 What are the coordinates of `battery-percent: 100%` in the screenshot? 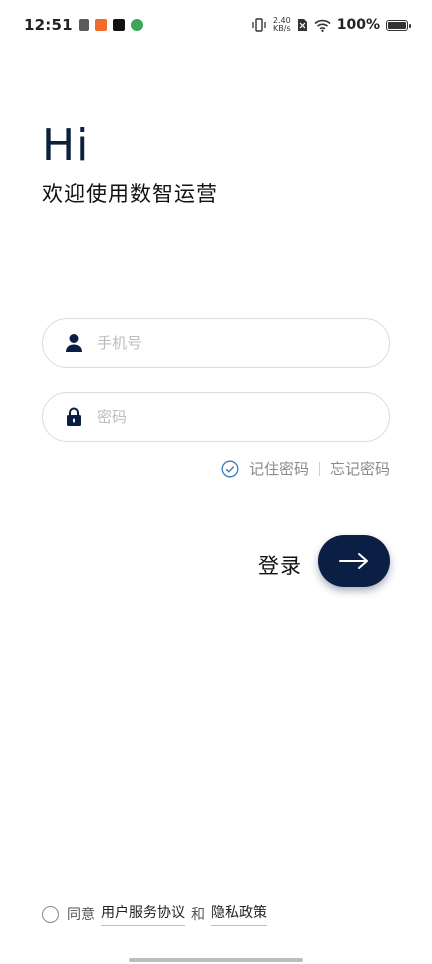 It's located at (358, 25).